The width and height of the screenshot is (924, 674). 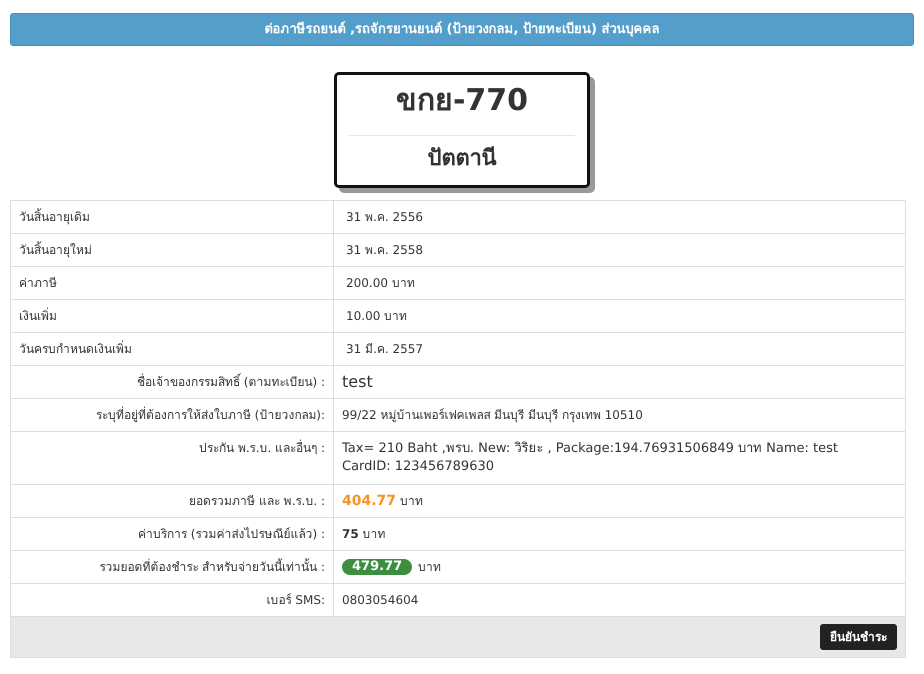 I want to click on amount-badge: 479.77, so click(x=377, y=567).